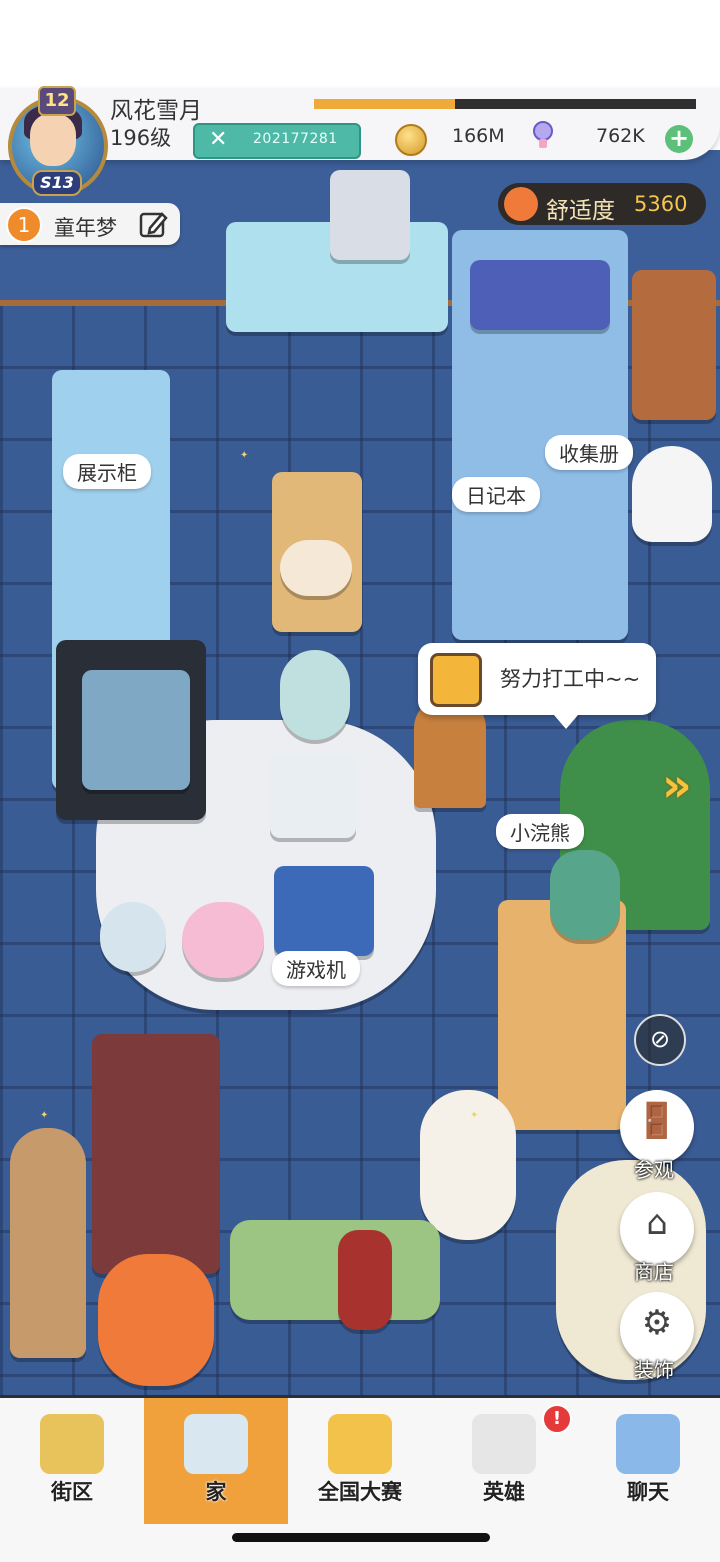 This screenshot has height=1562, width=720. What do you see at coordinates (589, 452) in the screenshot?
I see `label-collection-book: 收集册` at bounding box center [589, 452].